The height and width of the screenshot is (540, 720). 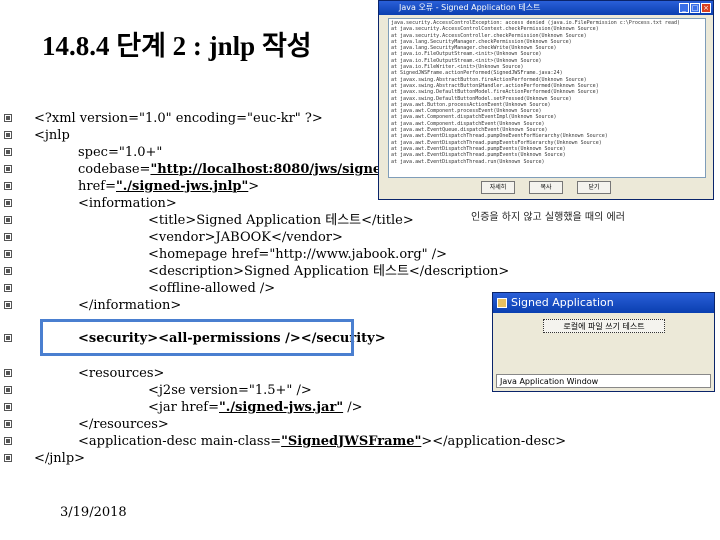 I want to click on error-dialog-title: Java 오류 - Signed Application 테스트, so click(x=470, y=7).